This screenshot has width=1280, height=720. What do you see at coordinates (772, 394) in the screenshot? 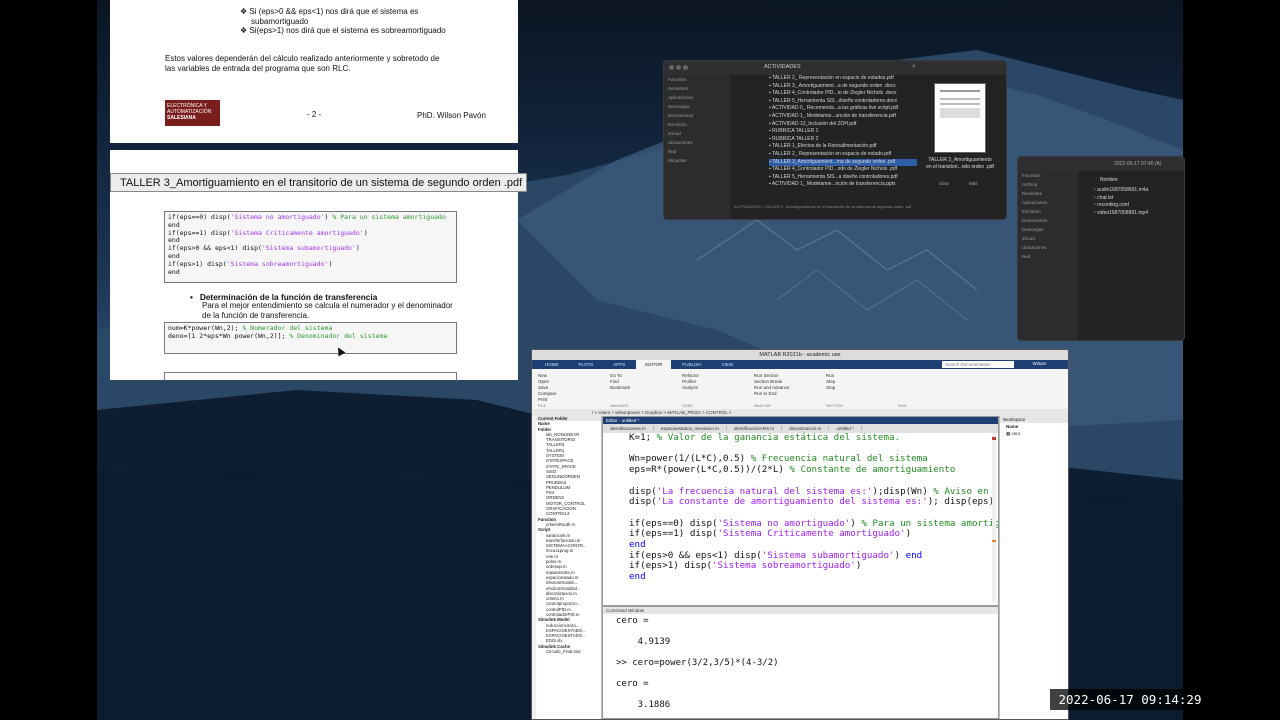
I see `ribbon-button: Run to End` at bounding box center [772, 394].